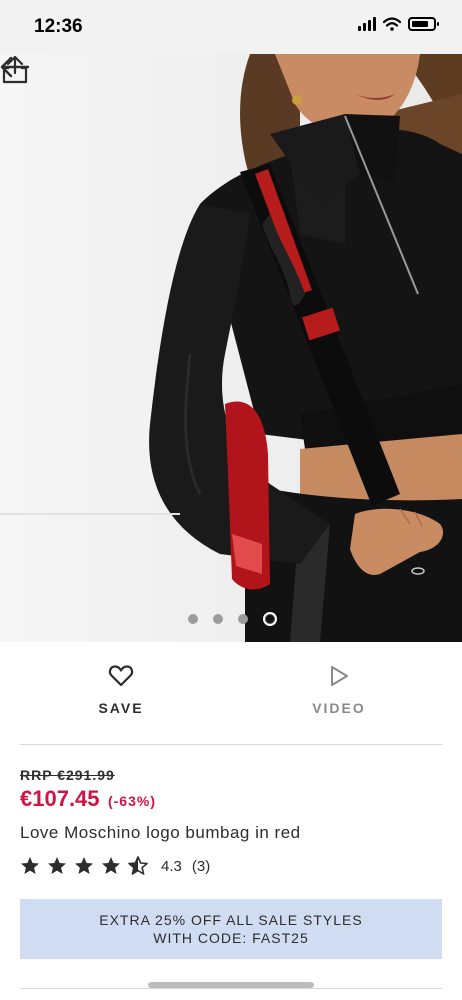 The height and width of the screenshot is (1000, 462). Describe the element at coordinates (339, 708) in the screenshot. I see `video-label: VIDEO` at that location.